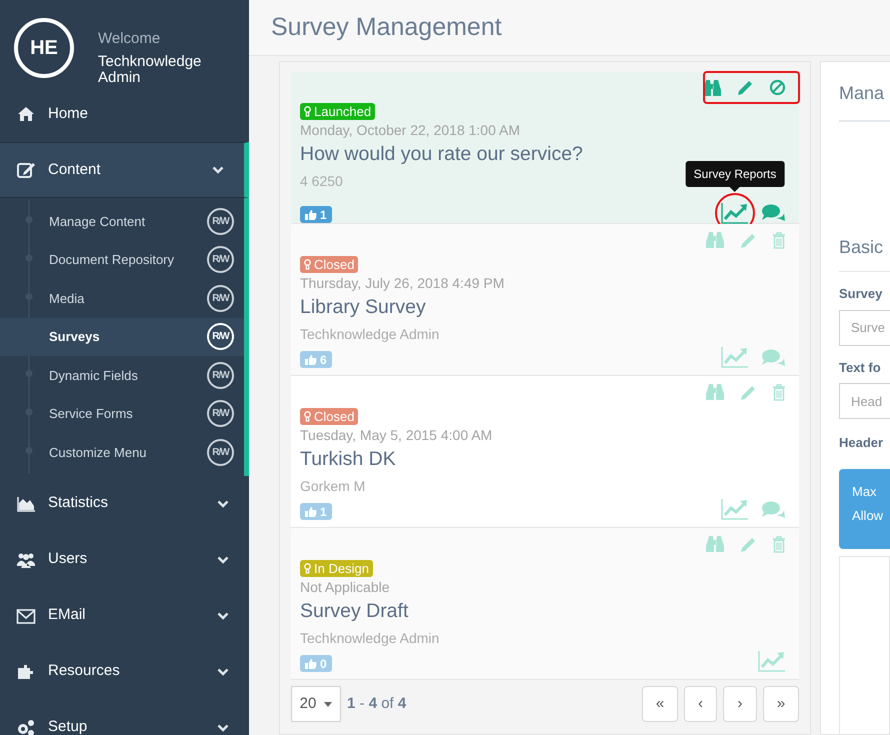 This screenshot has width=890, height=735. Describe the element at coordinates (321, 181) in the screenshot. I see `survey-author: 4 6250` at that location.